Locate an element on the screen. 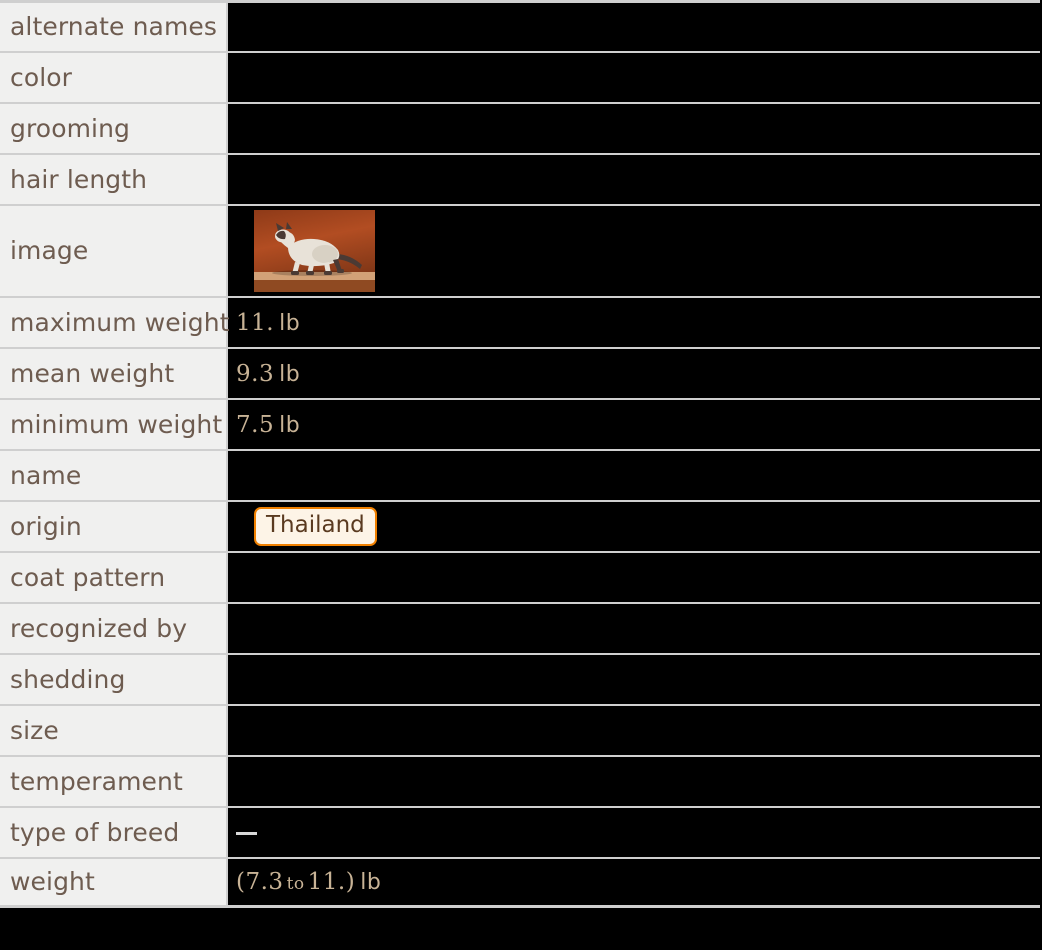  property-label-hair-length: hair length is located at coordinates (114, 178).